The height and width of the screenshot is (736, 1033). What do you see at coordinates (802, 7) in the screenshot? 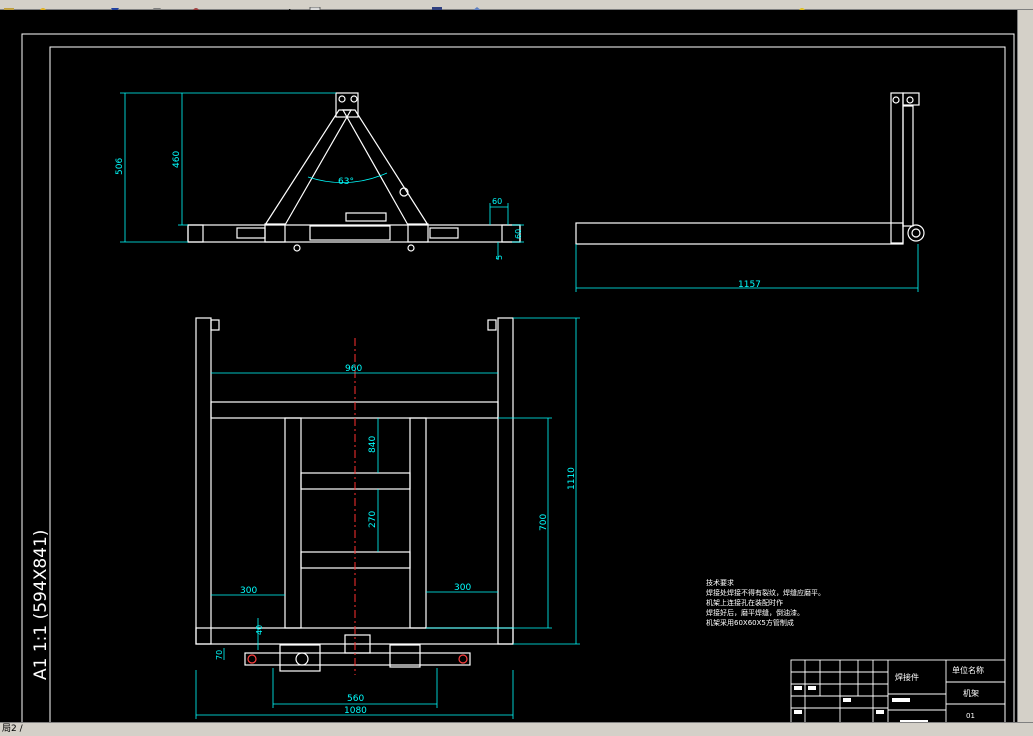
I see `help-icon` at bounding box center [802, 7].